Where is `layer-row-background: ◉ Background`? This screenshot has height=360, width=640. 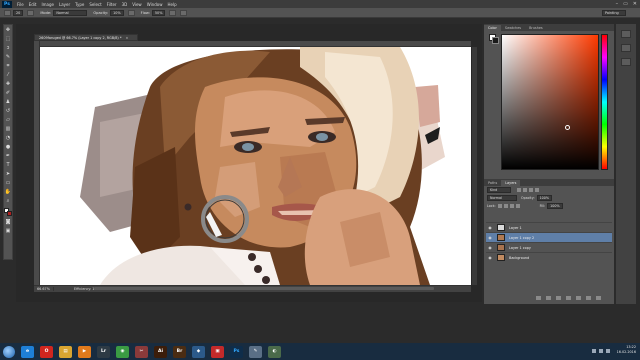 layer-row-background: ◉ Background is located at coordinates (549, 257).